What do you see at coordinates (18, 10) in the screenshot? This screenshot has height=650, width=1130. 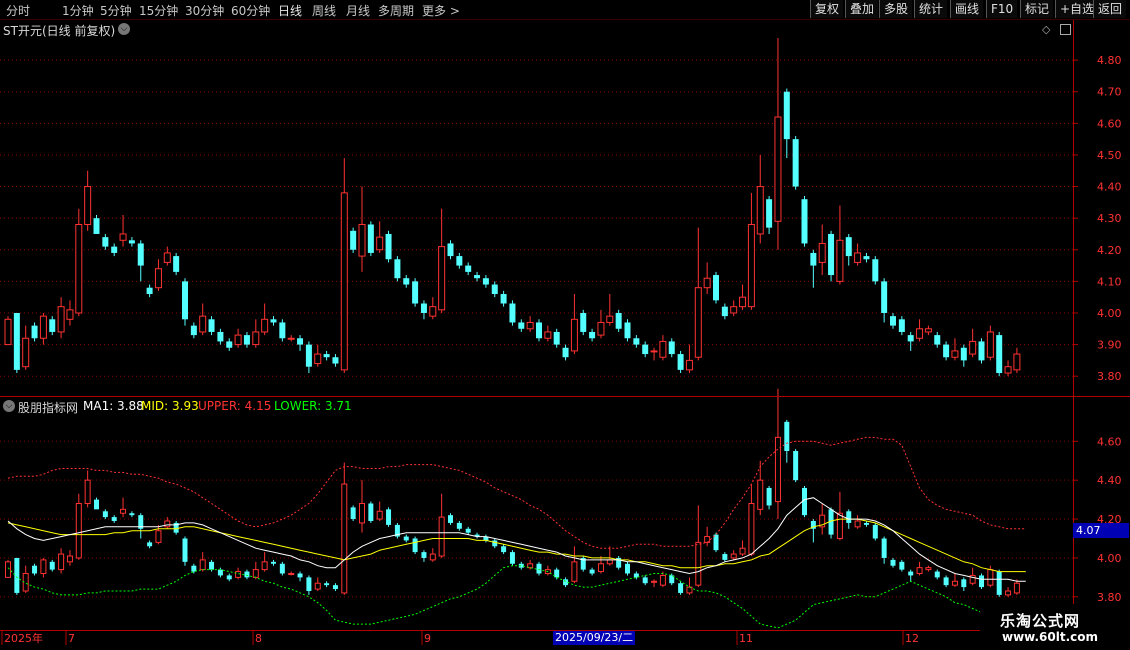 I see `period-tab-0: 分时` at bounding box center [18, 10].